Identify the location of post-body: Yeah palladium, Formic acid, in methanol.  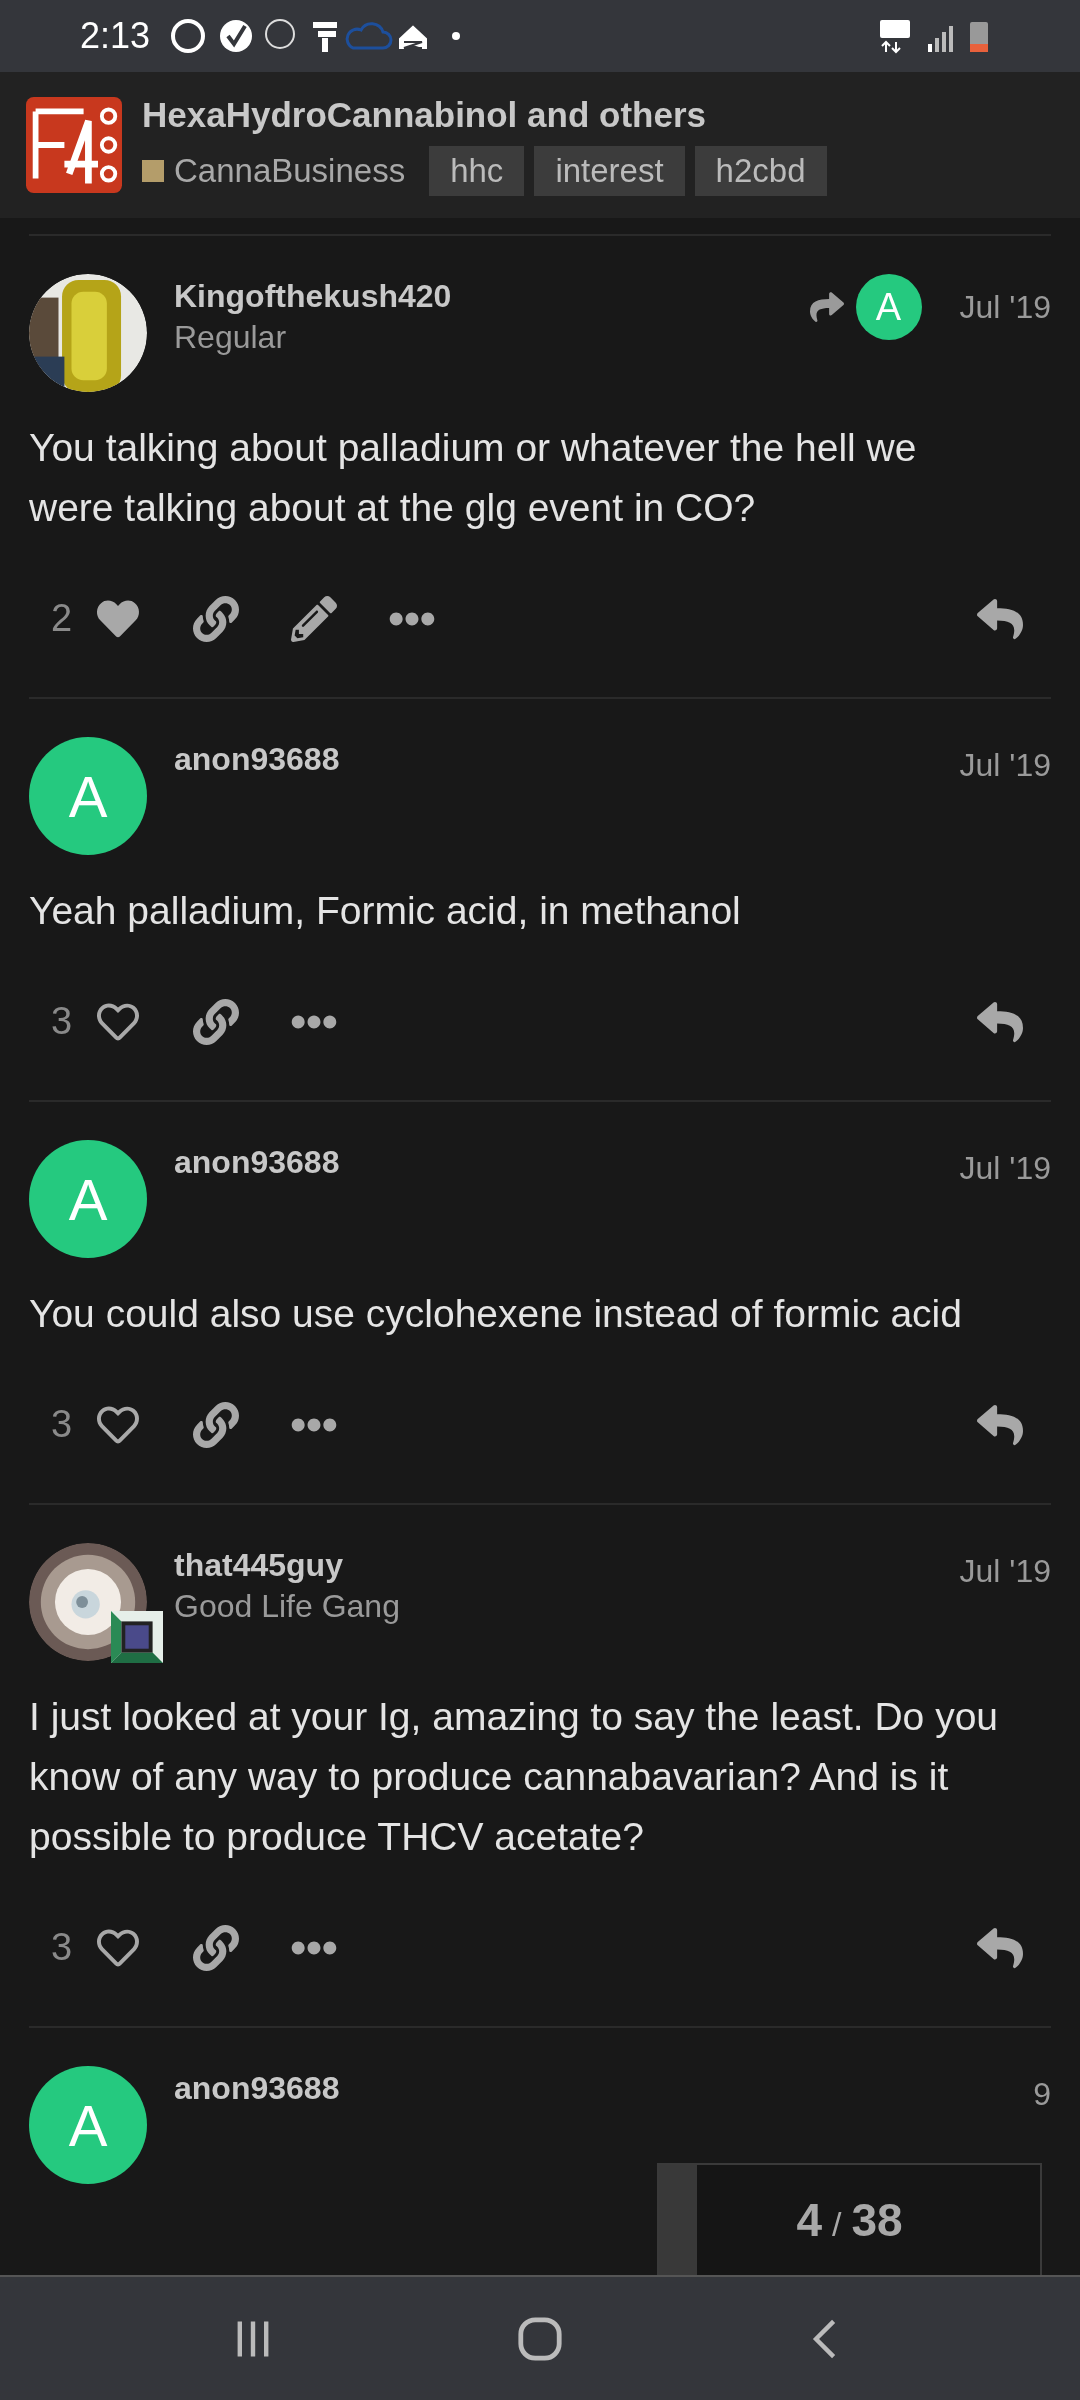
(385, 911).